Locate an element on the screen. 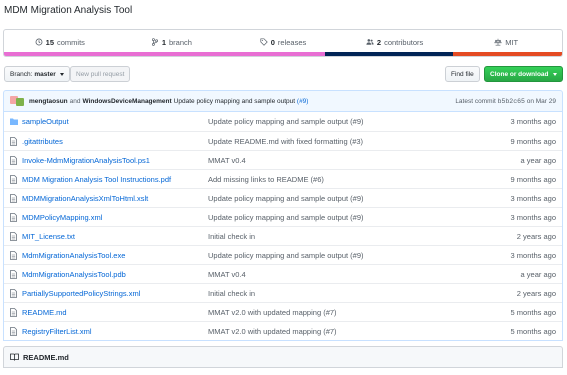 This screenshot has height=375, width=567. commit-avatars is located at coordinates (18, 101).